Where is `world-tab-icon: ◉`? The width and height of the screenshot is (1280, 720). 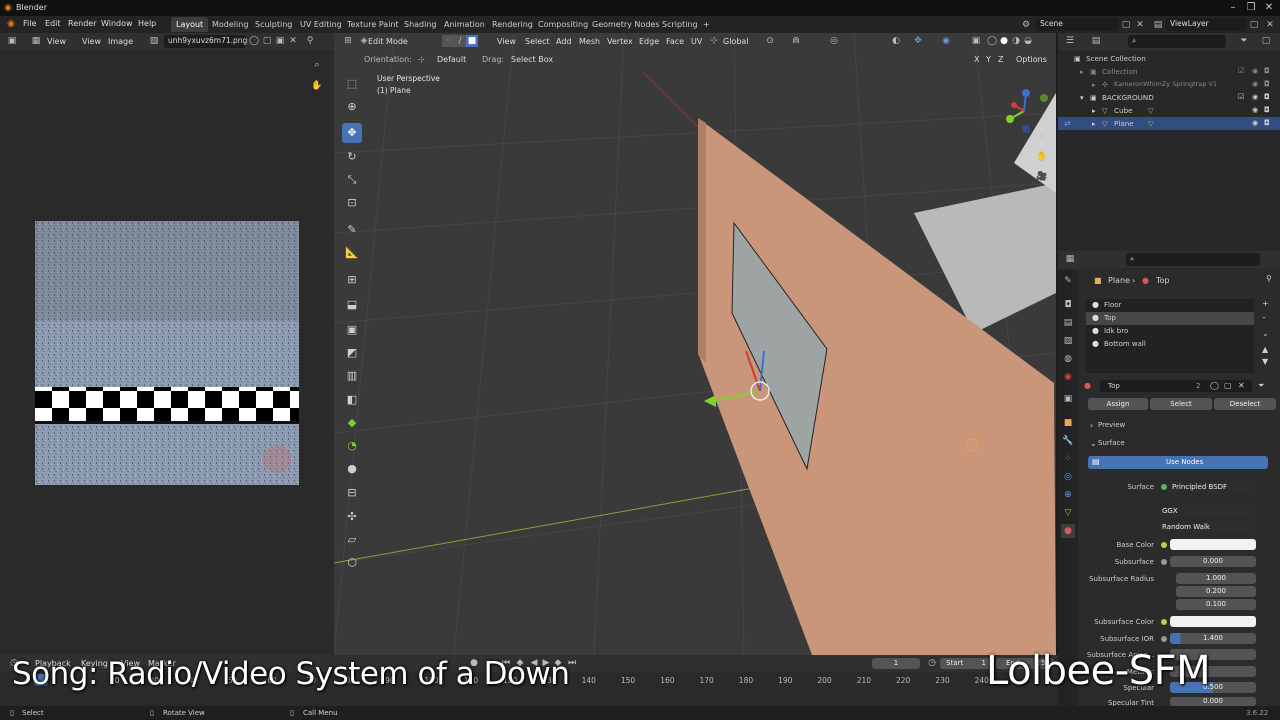 world-tab-icon: ◉ is located at coordinates (1068, 377).